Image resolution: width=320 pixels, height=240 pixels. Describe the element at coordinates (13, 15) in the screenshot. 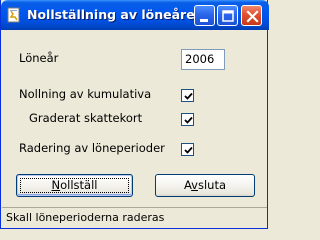

I see `app-icon` at that location.